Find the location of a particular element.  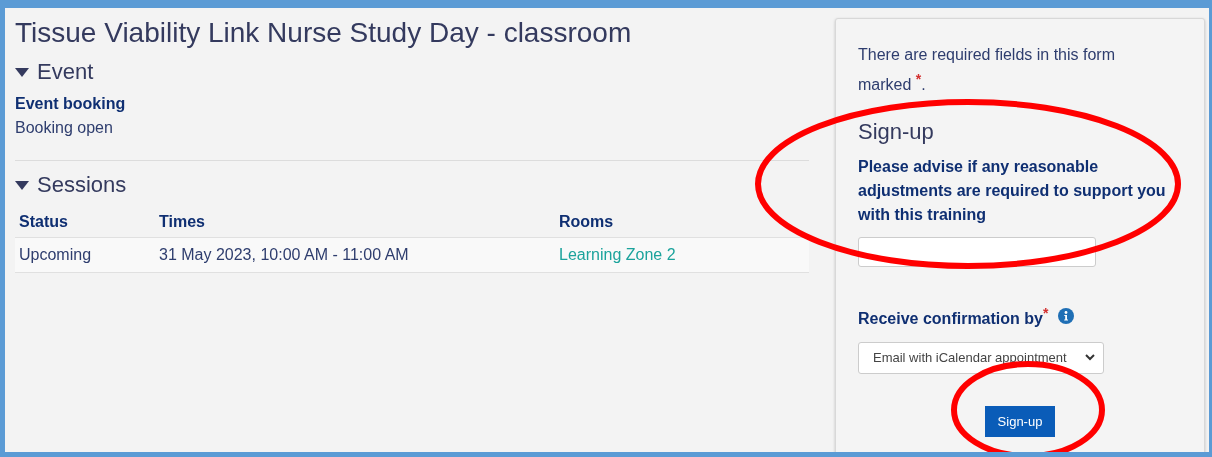

table-cell: Upcoming is located at coordinates (55, 254).